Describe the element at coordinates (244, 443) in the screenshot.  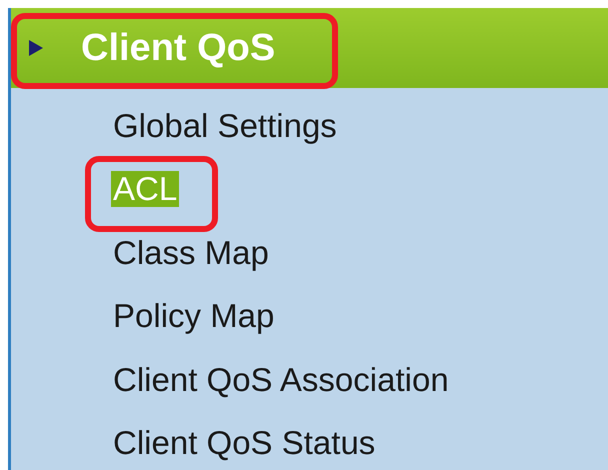
I see `menu-item: Client QoS Status` at that location.